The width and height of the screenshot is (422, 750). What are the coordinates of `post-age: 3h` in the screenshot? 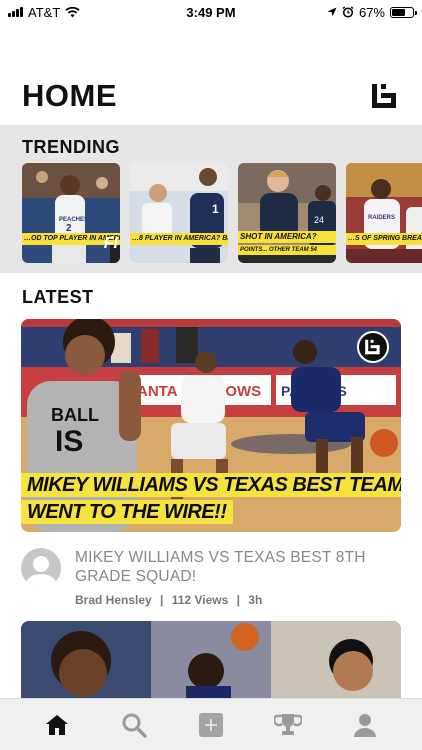 It's located at (255, 600).